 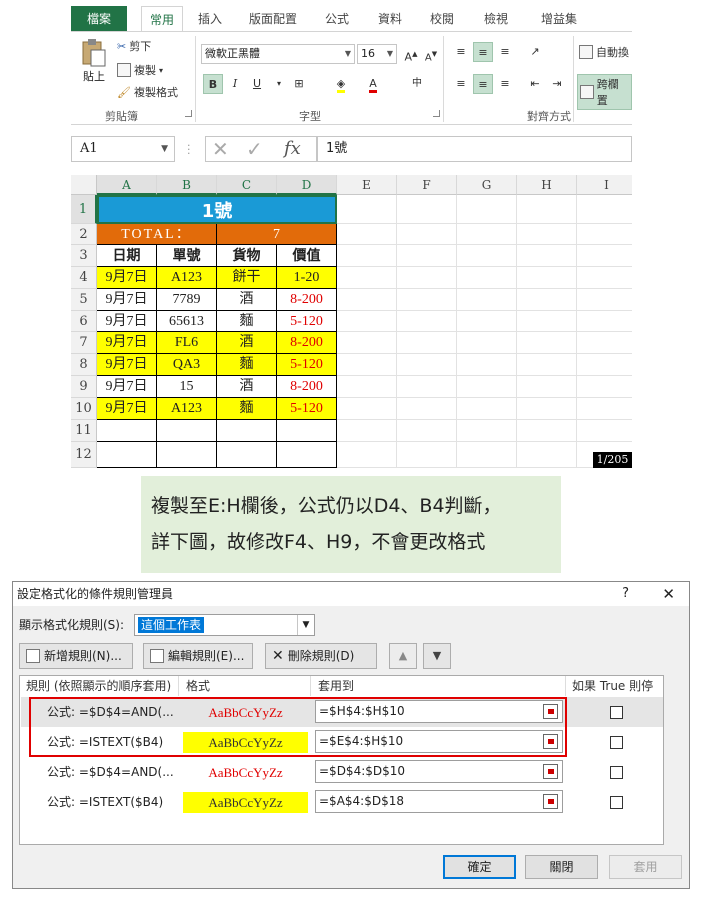 I want to click on enter-icon: ✓, so click(x=254, y=149).